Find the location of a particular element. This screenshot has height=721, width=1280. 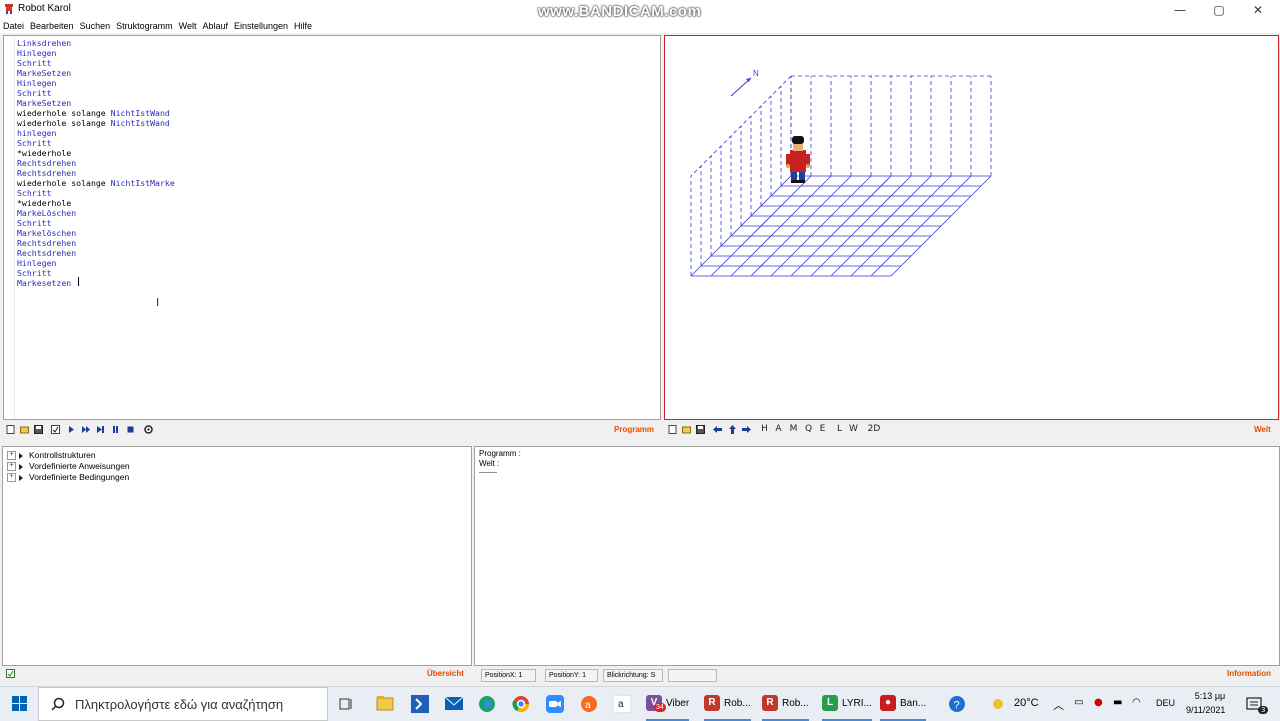

run-icon is located at coordinates (71, 429).